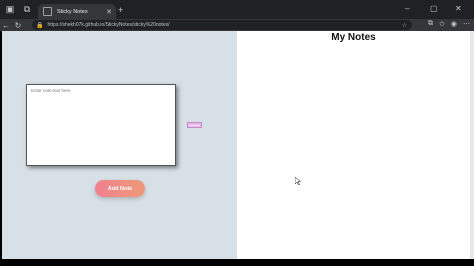 Image resolution: width=474 pixels, height=266 pixels. I want to click on minimize-button: –, so click(407, 8).